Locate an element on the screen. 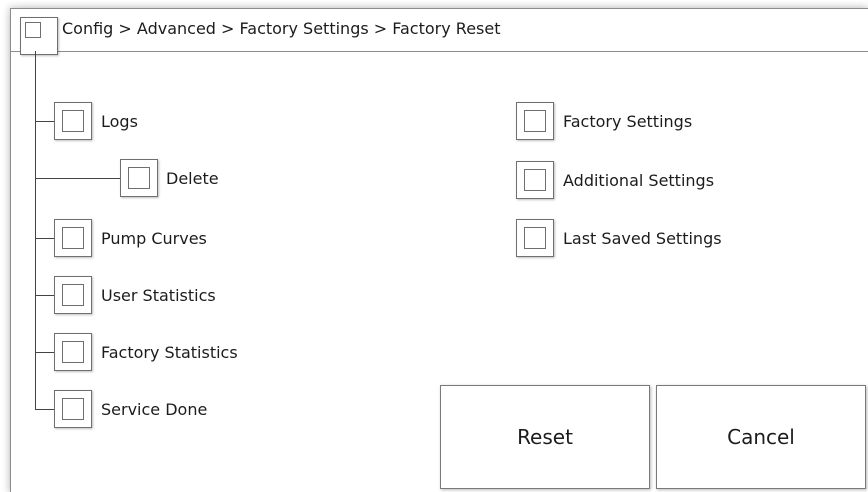 The height and width of the screenshot is (492, 868). tree-trunk-line is located at coordinates (35, 230).